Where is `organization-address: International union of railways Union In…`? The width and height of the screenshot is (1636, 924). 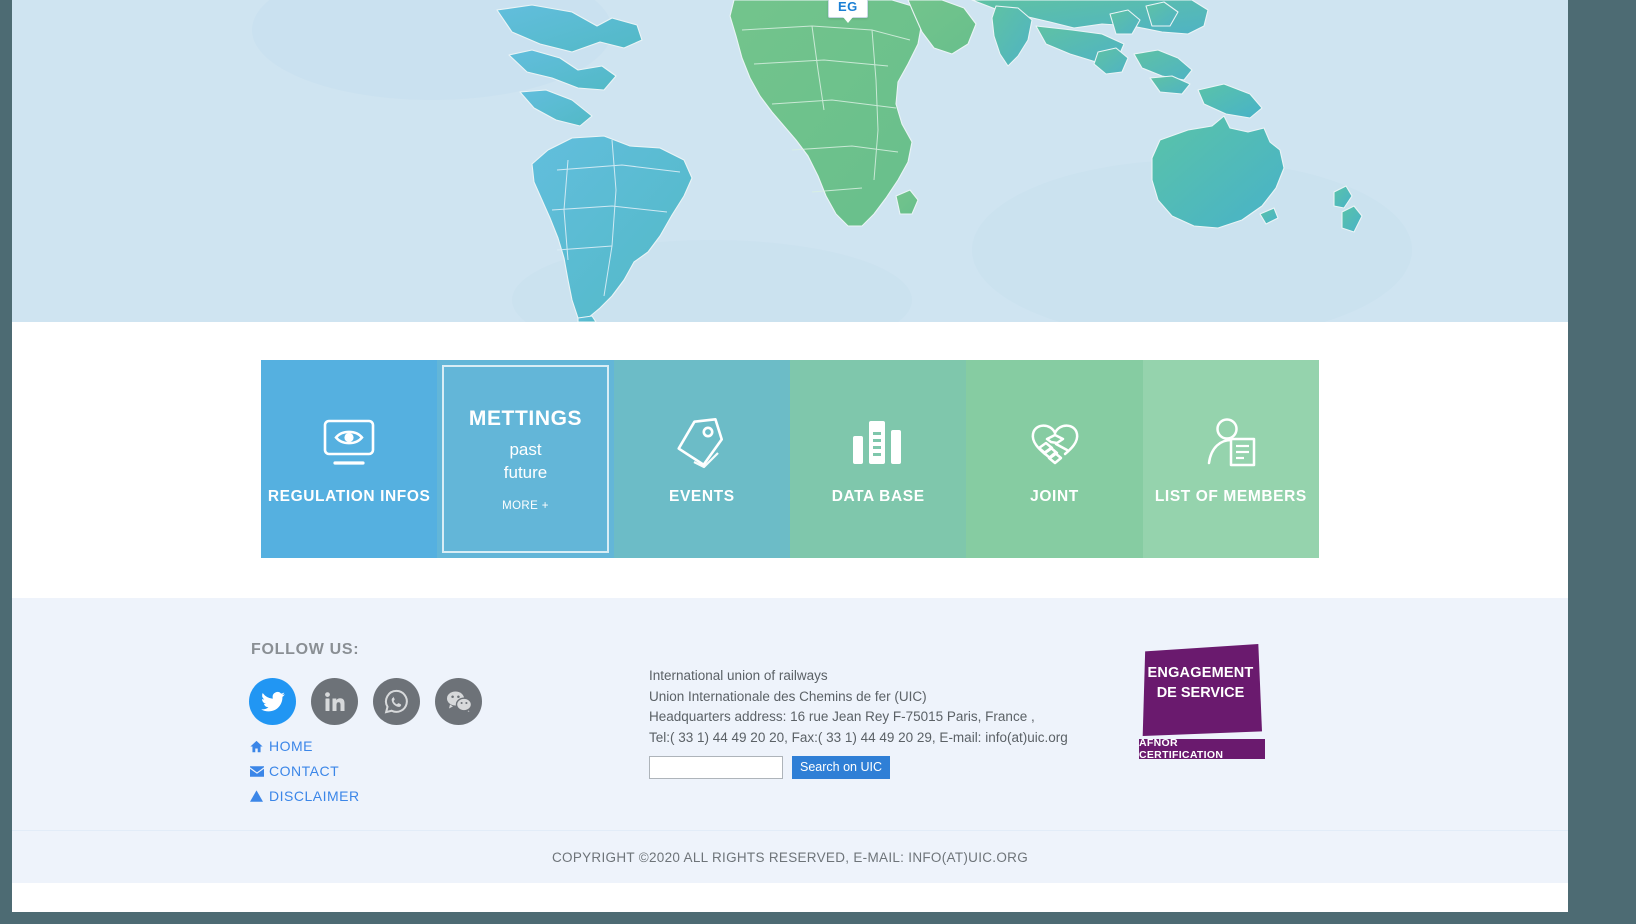
organization-address: International union of railways Union In… is located at coordinates (858, 707).